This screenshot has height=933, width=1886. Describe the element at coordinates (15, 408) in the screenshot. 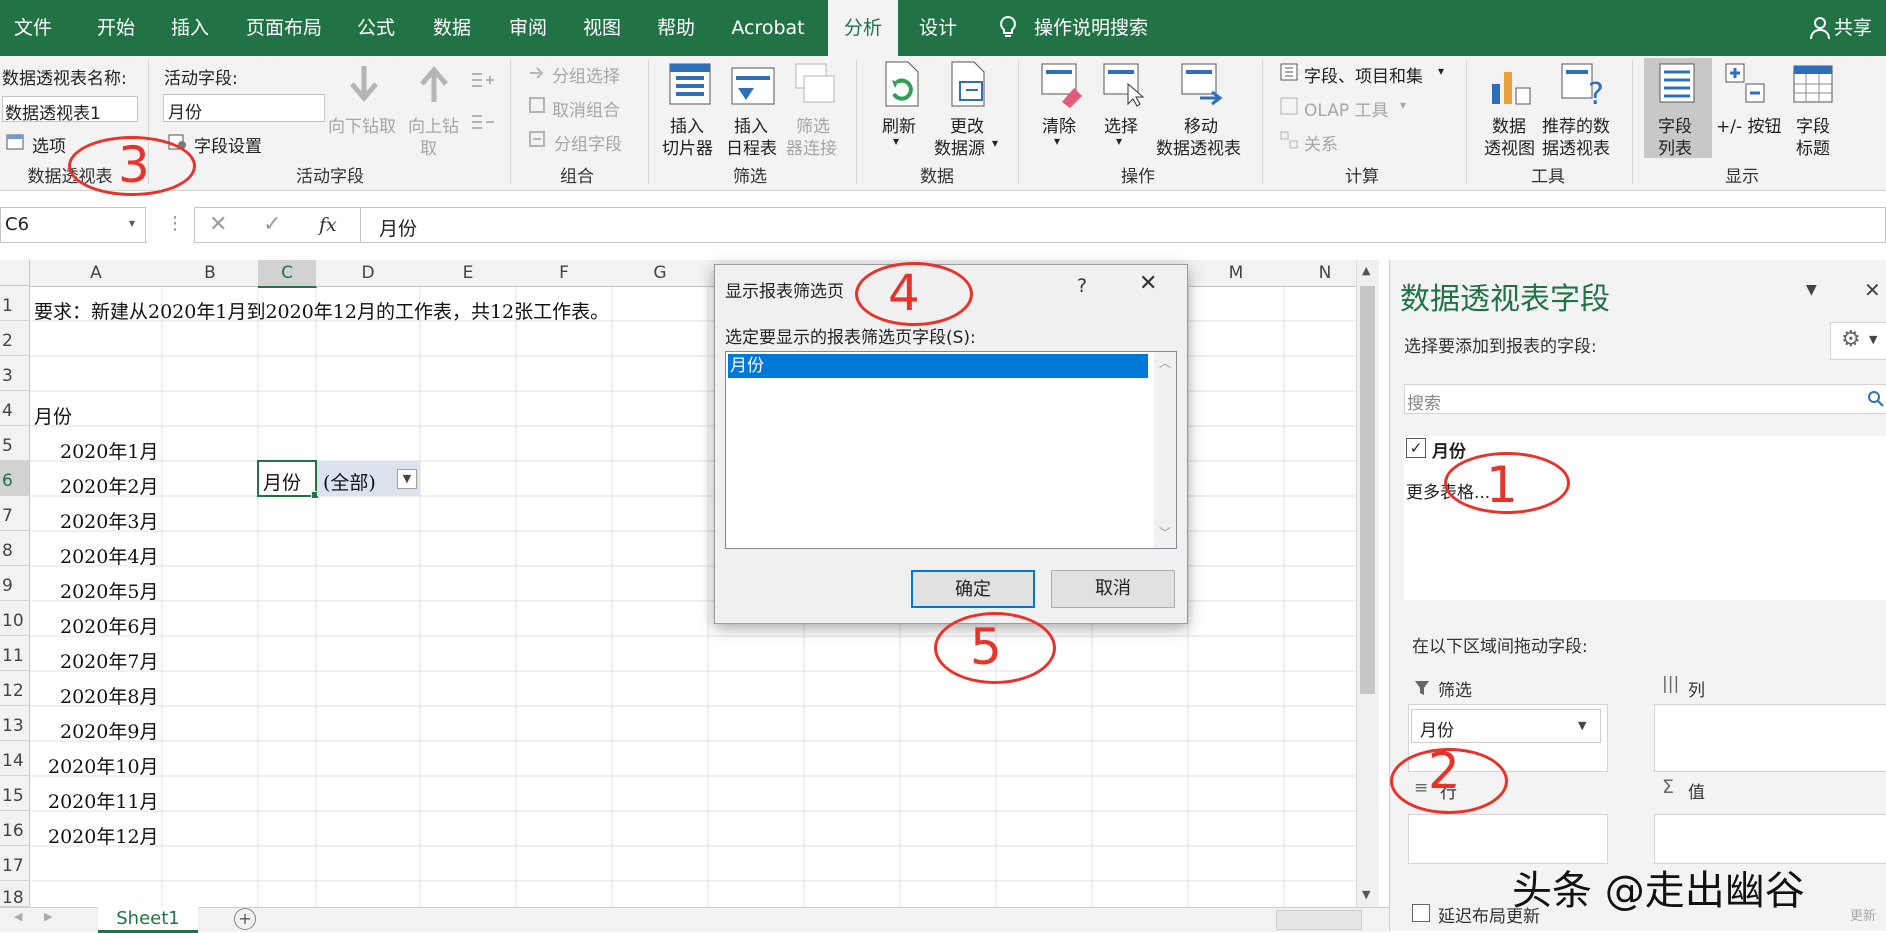

I see `row-header-4: 4` at that location.